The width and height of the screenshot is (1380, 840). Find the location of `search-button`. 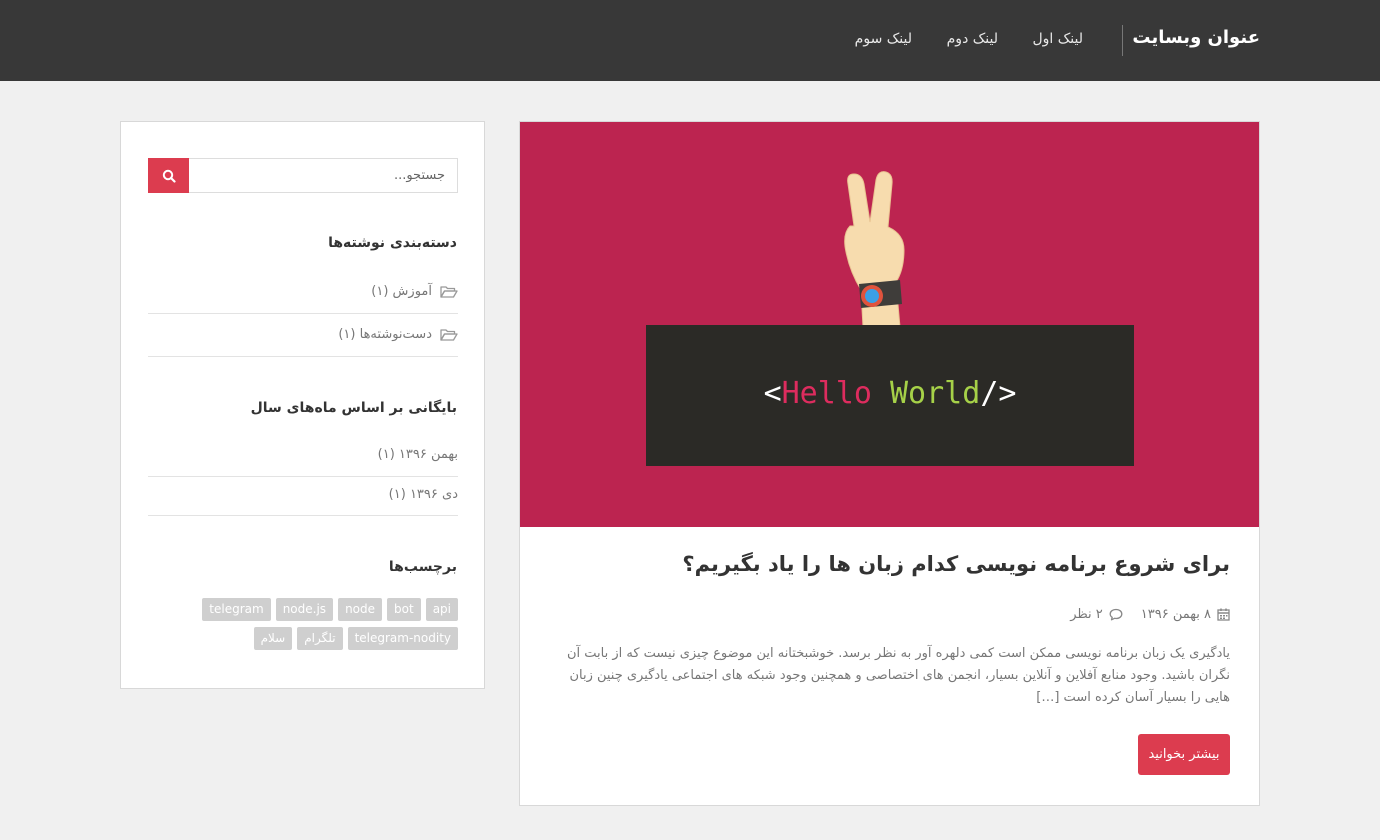

search-button is located at coordinates (168, 175).